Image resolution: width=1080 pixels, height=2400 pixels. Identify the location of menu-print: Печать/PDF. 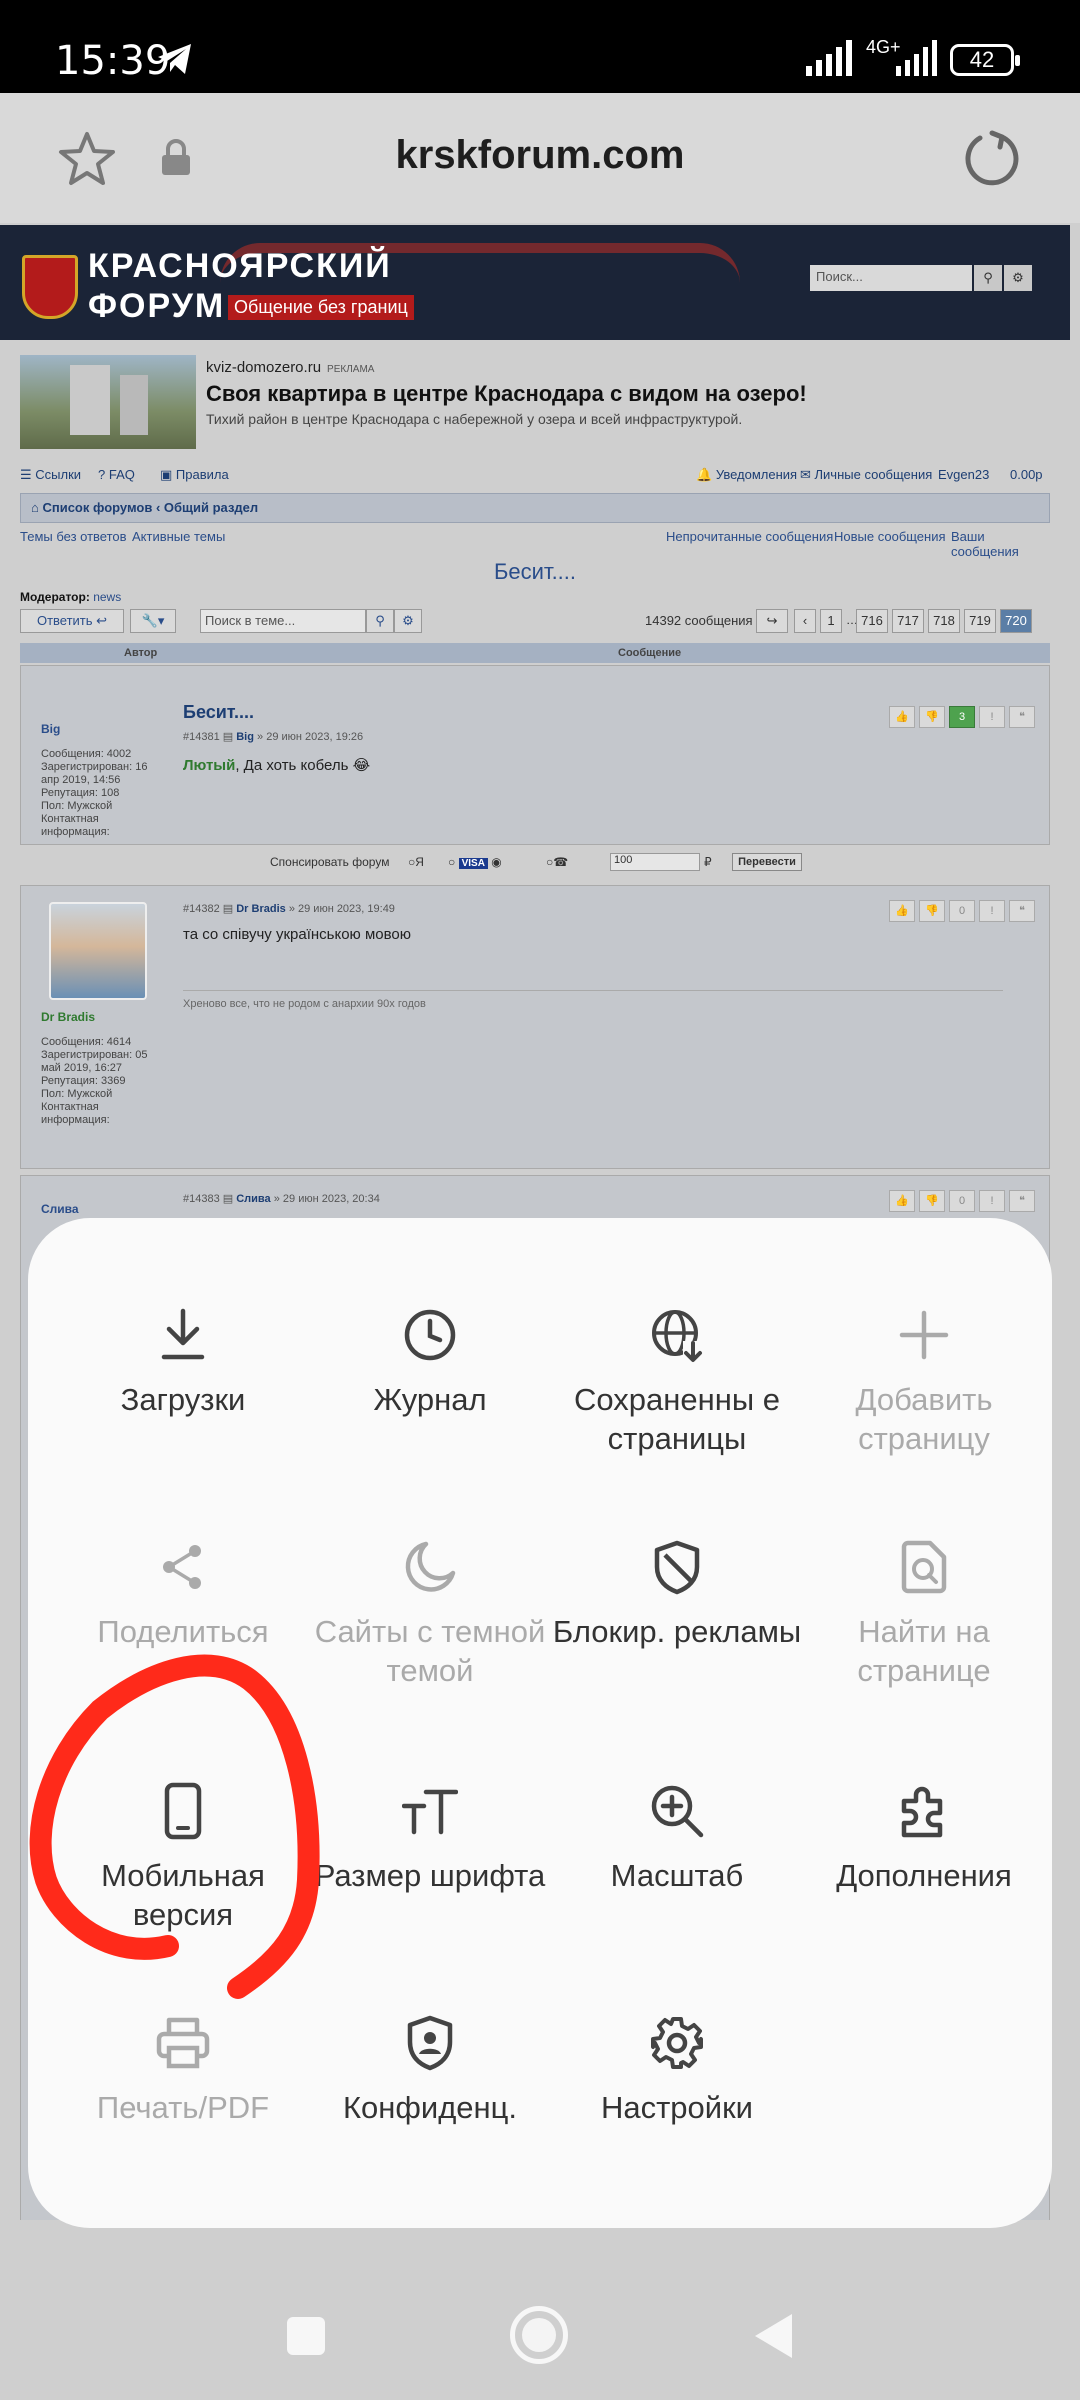
(183, 2067).